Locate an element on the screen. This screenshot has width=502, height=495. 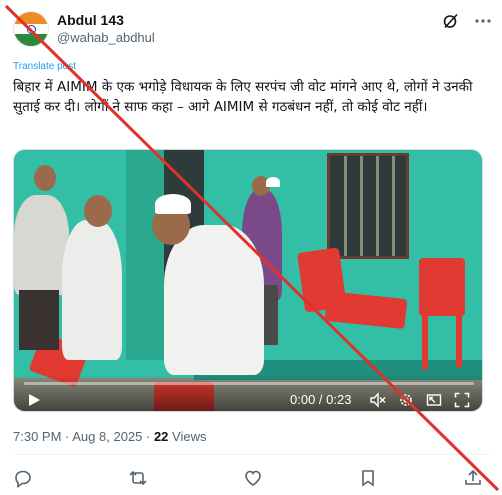
video-person-center is located at coordinates (92, 290).